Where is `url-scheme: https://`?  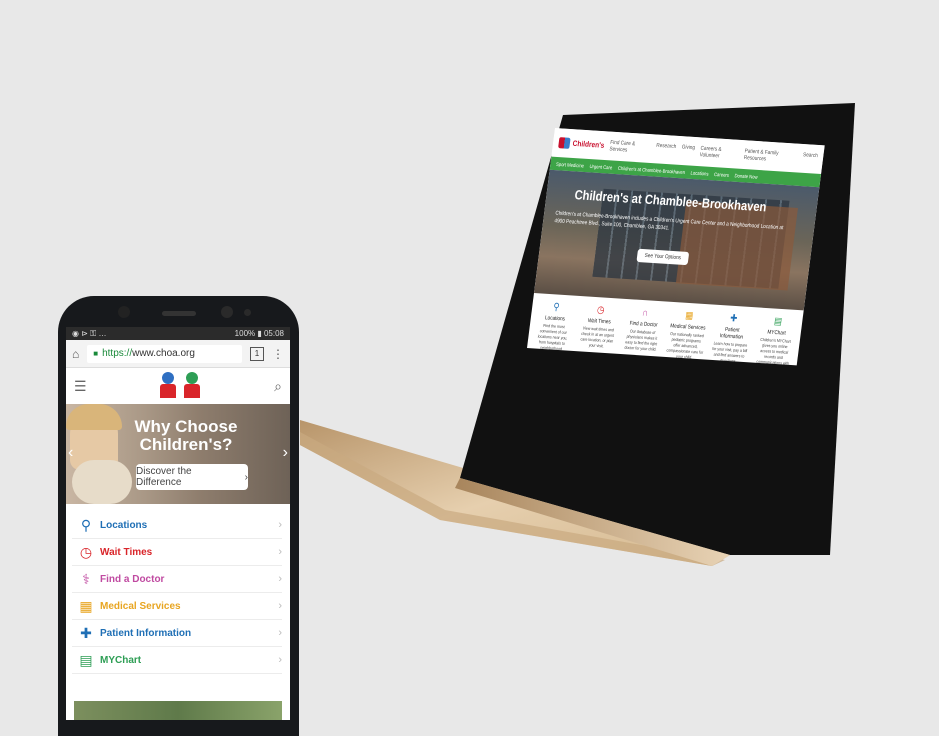
url-scheme: https:// is located at coordinates (117, 353).